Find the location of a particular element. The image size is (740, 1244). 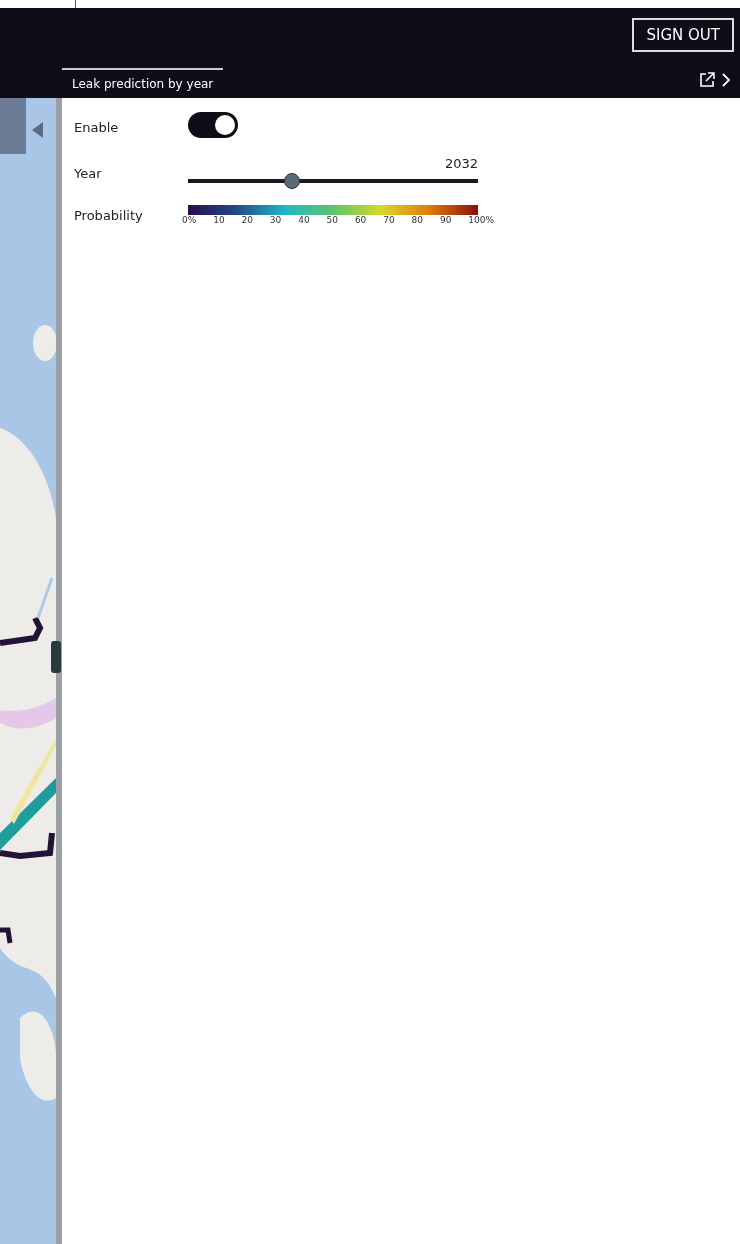

caret-left-icon is located at coordinates (38, 130).